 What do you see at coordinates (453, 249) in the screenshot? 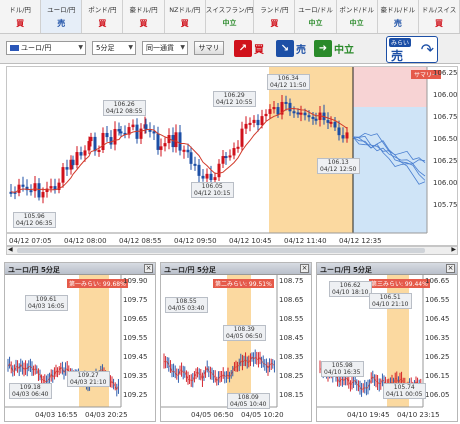
I see `scroll-right-icon: ▶` at bounding box center [453, 249].